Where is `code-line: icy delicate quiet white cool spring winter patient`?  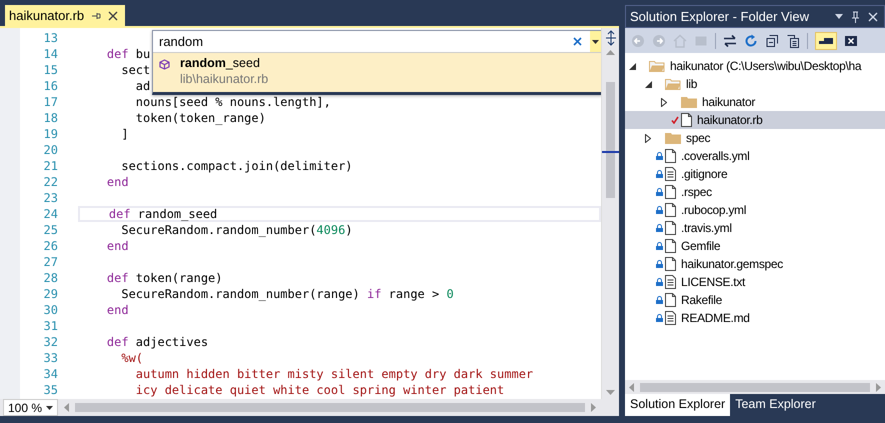
code-line: icy delicate quiet white cool spring winter patient is located at coordinates (319, 390).